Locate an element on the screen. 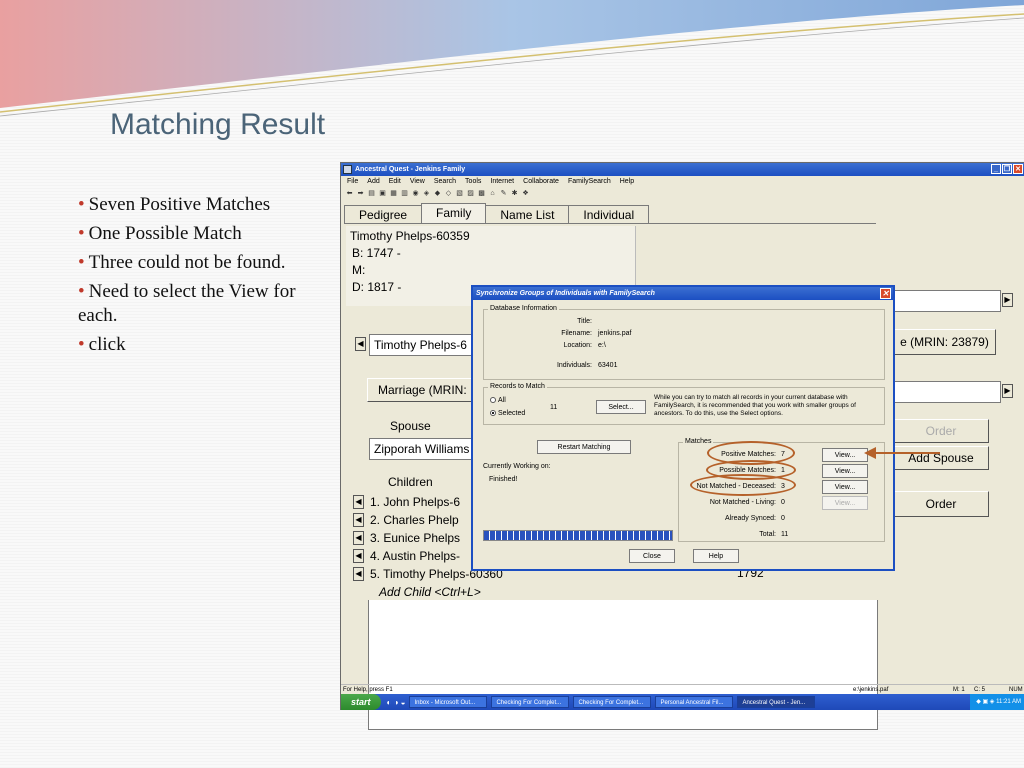 This screenshot has height=768, width=1024. not-matched-living-value: 0 is located at coordinates (783, 502).